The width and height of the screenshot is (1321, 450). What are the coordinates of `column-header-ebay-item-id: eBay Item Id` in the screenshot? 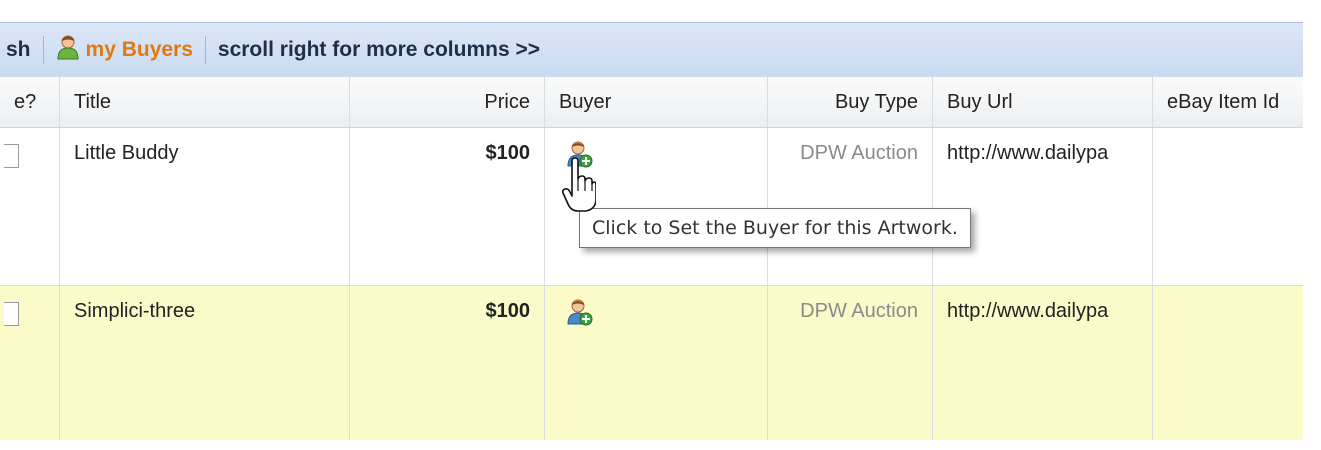 It's located at (1229, 102).